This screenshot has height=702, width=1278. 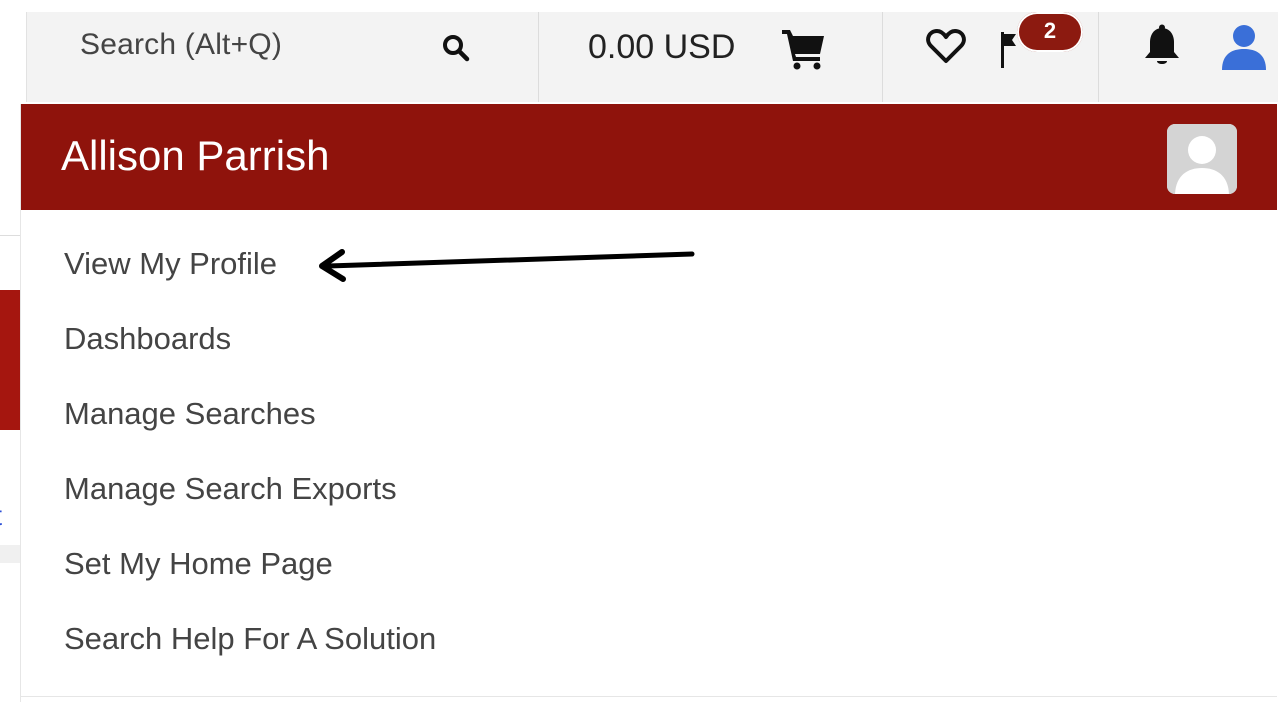 I want to click on arrow-left-icon, so click(x=507, y=265).